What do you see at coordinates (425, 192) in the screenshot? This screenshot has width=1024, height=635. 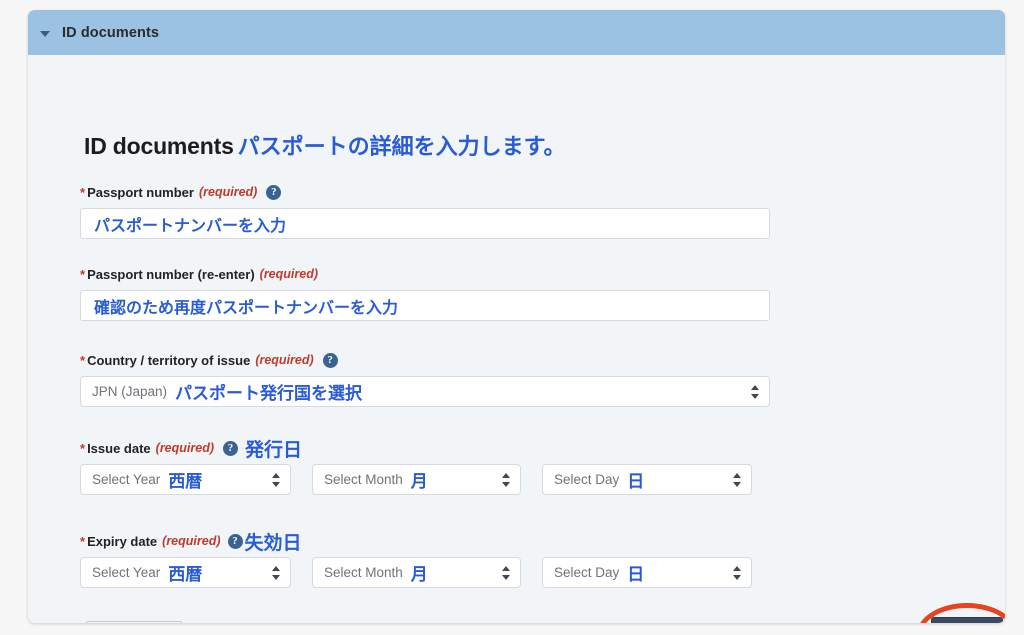 I see `label-passport-number: * Passport number (required) ?` at bounding box center [425, 192].